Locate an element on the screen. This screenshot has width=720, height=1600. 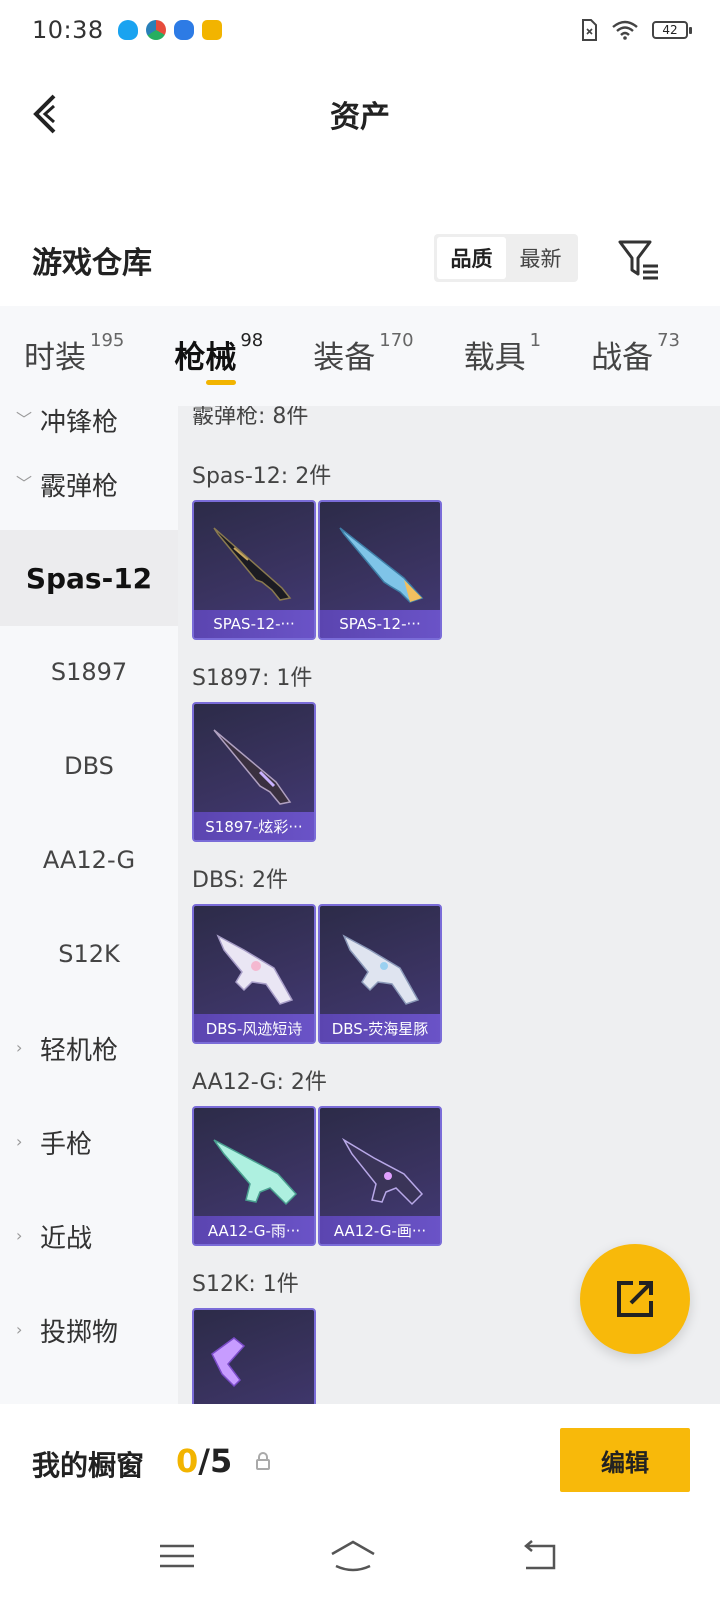
share-button is located at coordinates (635, 1299).